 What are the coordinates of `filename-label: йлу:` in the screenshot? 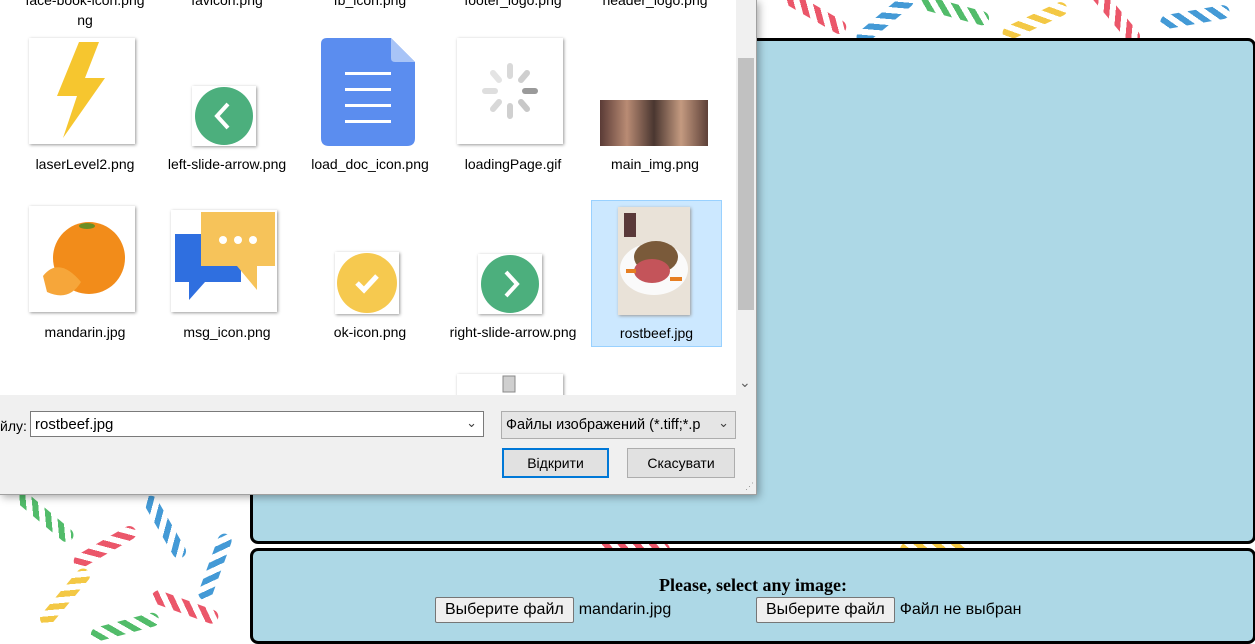 It's located at (13, 426).